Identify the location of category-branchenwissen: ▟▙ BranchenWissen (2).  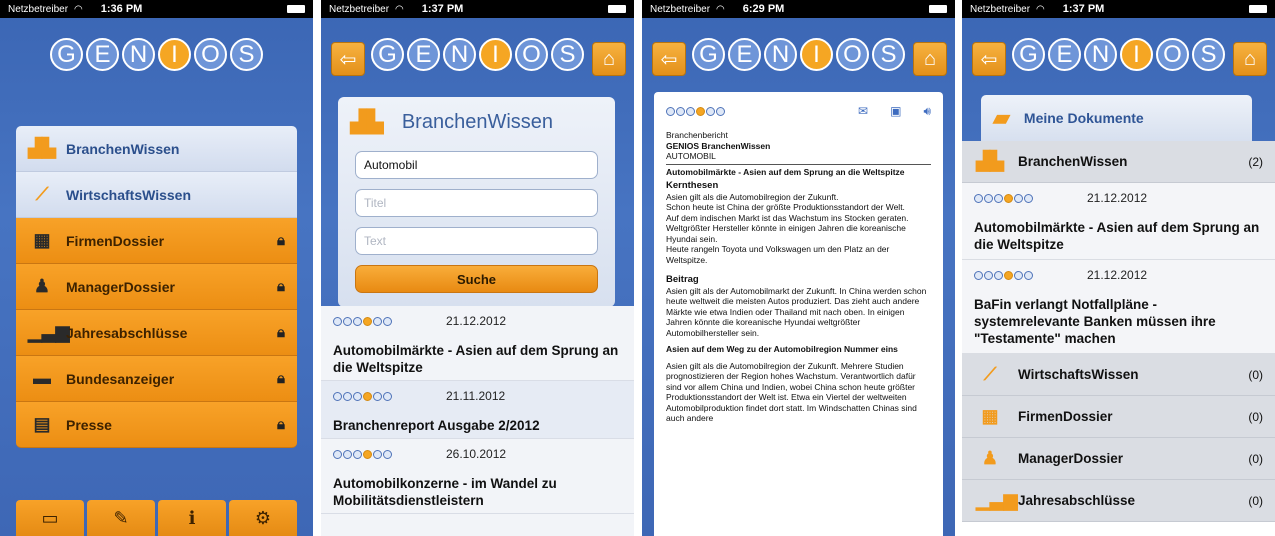
(1118, 162).